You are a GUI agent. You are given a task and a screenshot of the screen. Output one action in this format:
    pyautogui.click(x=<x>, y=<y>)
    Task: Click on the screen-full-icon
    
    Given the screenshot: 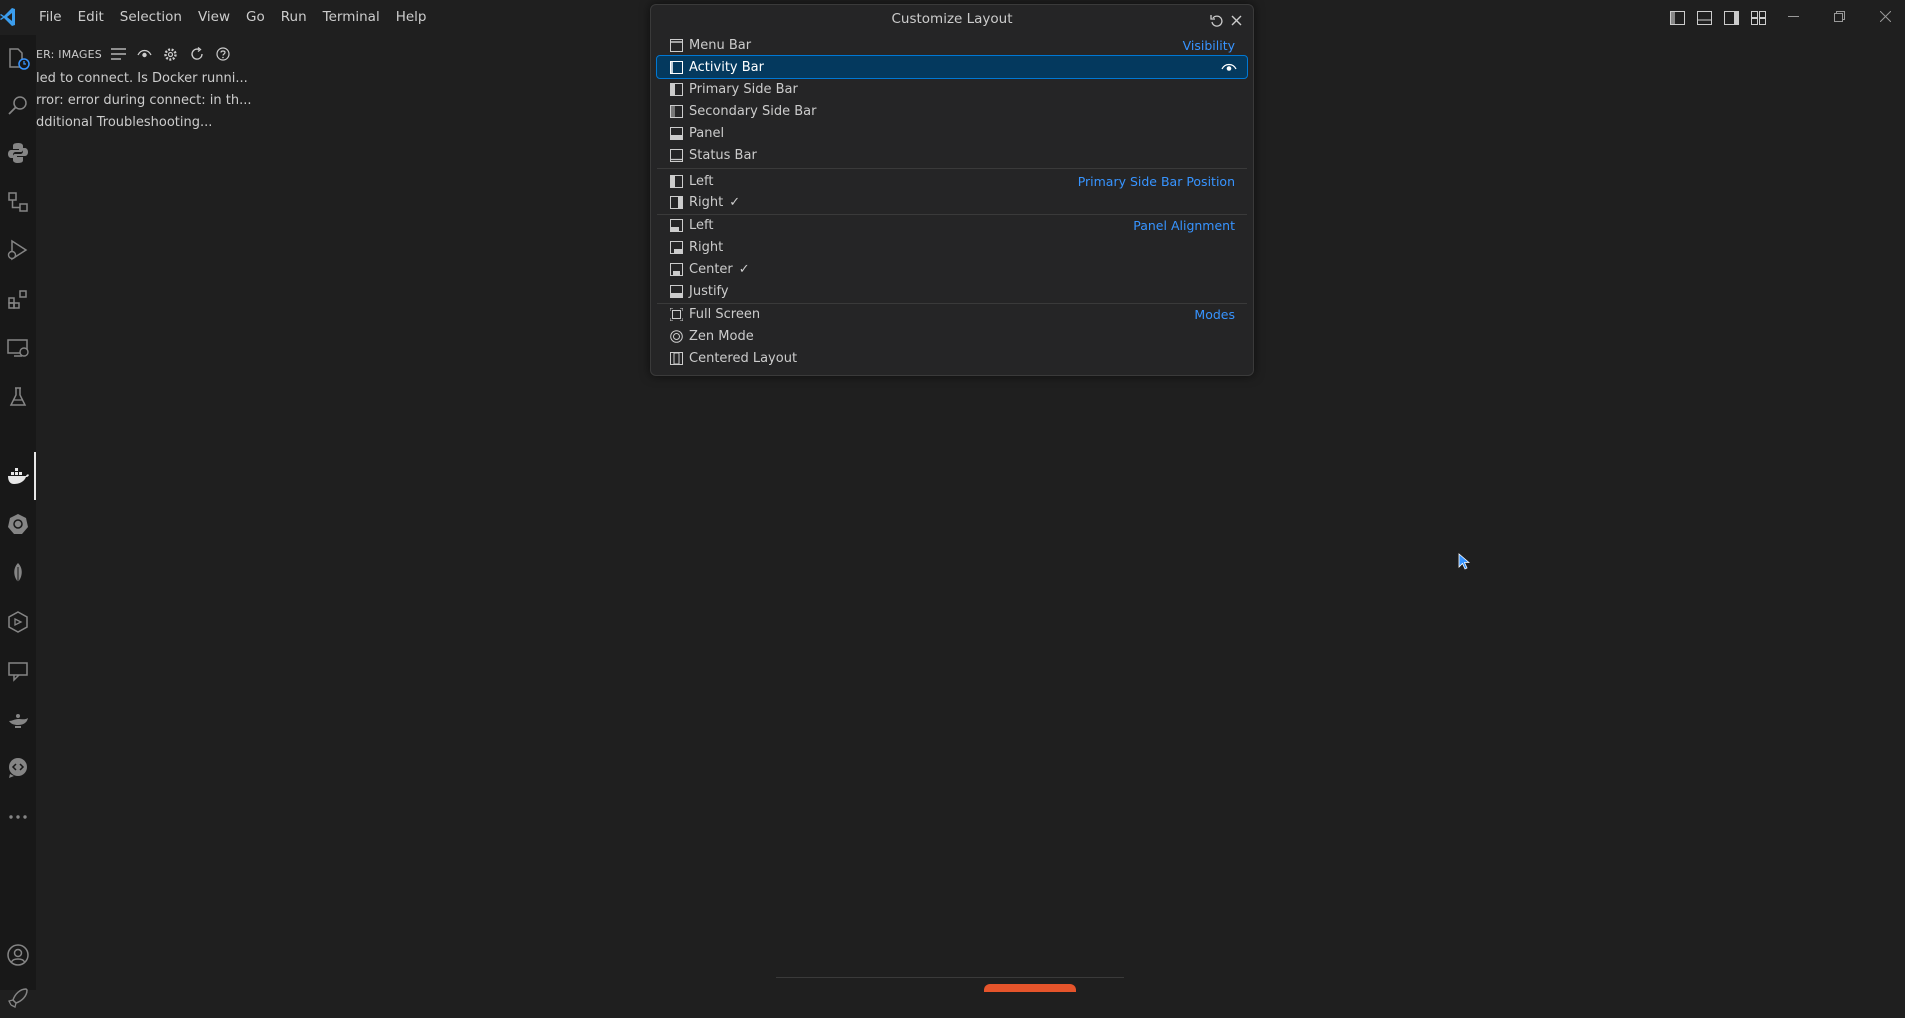 What is the action you would take?
    pyautogui.click(x=676, y=314)
    